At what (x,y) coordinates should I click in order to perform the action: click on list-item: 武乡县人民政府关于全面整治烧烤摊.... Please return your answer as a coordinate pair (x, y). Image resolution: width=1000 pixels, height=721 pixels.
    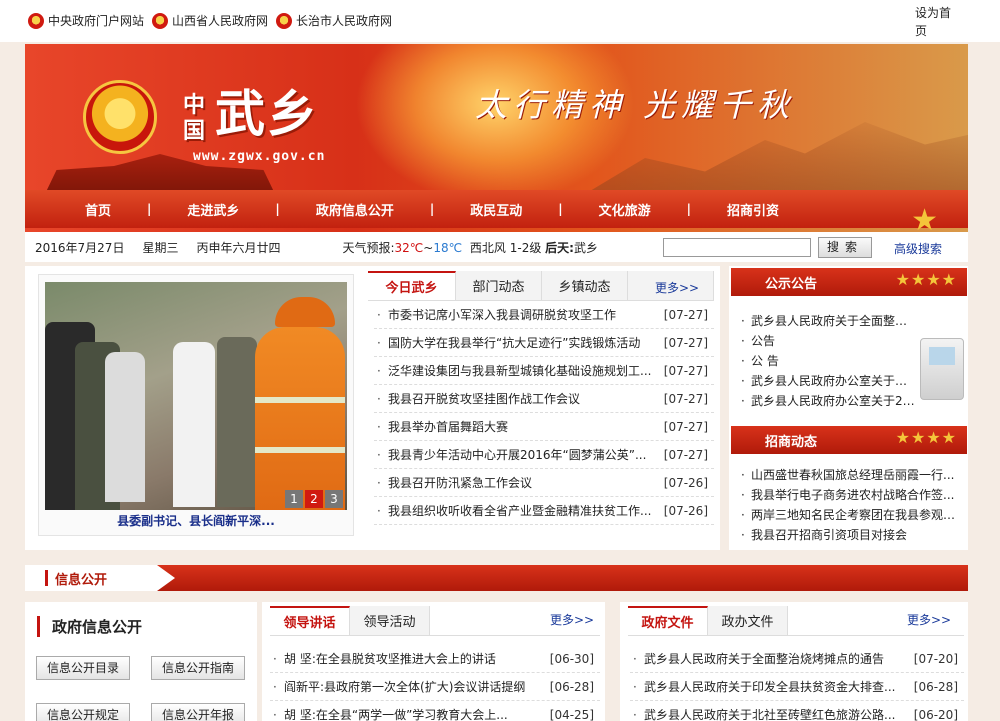
    Looking at the image, I should click on (827, 321).